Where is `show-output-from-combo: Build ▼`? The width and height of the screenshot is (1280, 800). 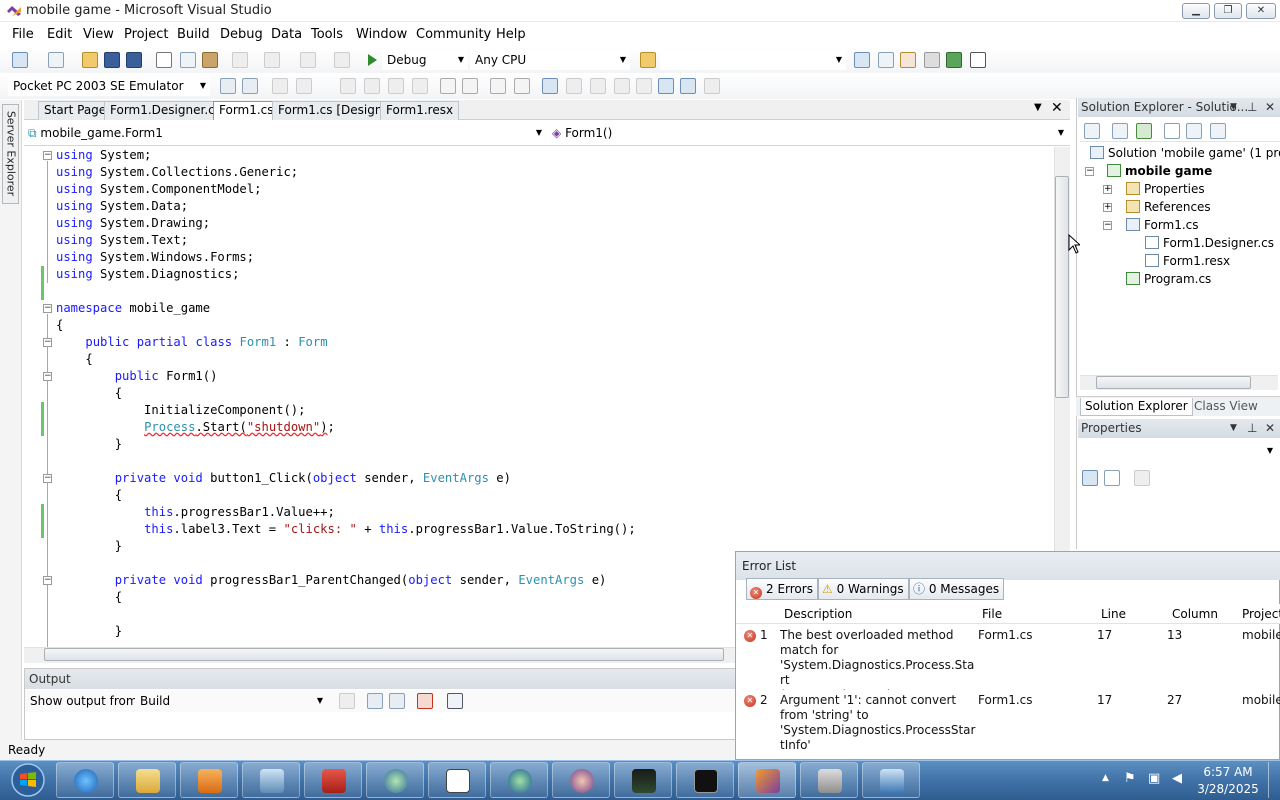
show-output-from-combo: Build ▼ is located at coordinates (231, 701).